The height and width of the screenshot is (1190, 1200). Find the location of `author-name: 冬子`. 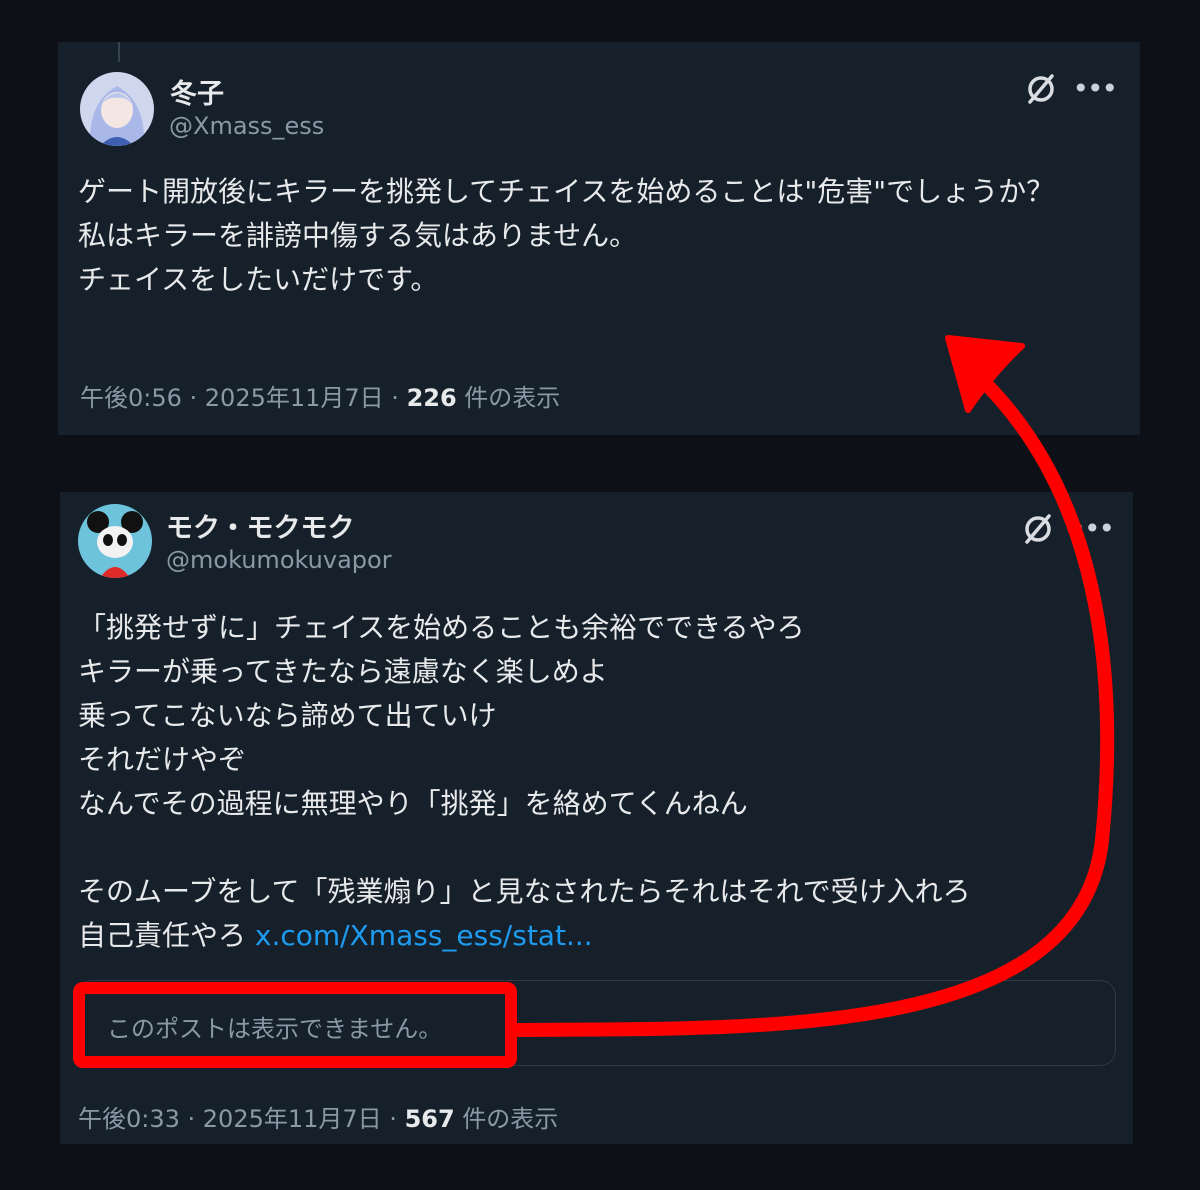

author-name: 冬子 is located at coordinates (197, 91).